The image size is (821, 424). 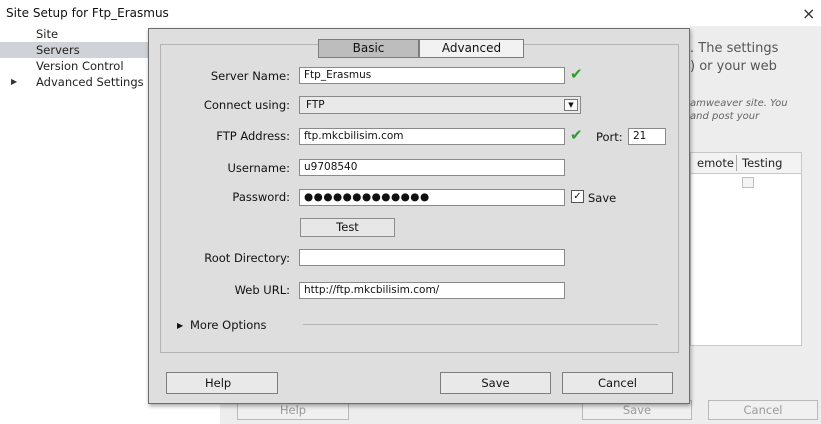 What do you see at coordinates (222, 383) in the screenshot?
I see `help-button: Help` at bounding box center [222, 383].